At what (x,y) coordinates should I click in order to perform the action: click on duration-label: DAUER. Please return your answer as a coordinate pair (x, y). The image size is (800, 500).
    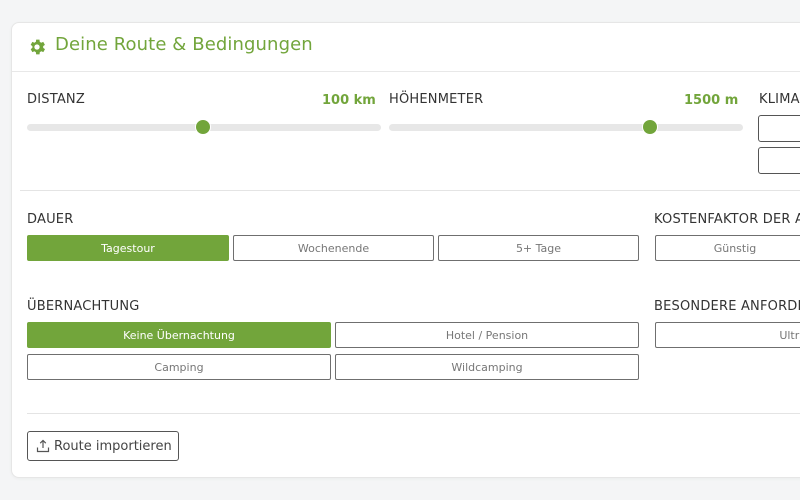
    Looking at the image, I should click on (50, 219).